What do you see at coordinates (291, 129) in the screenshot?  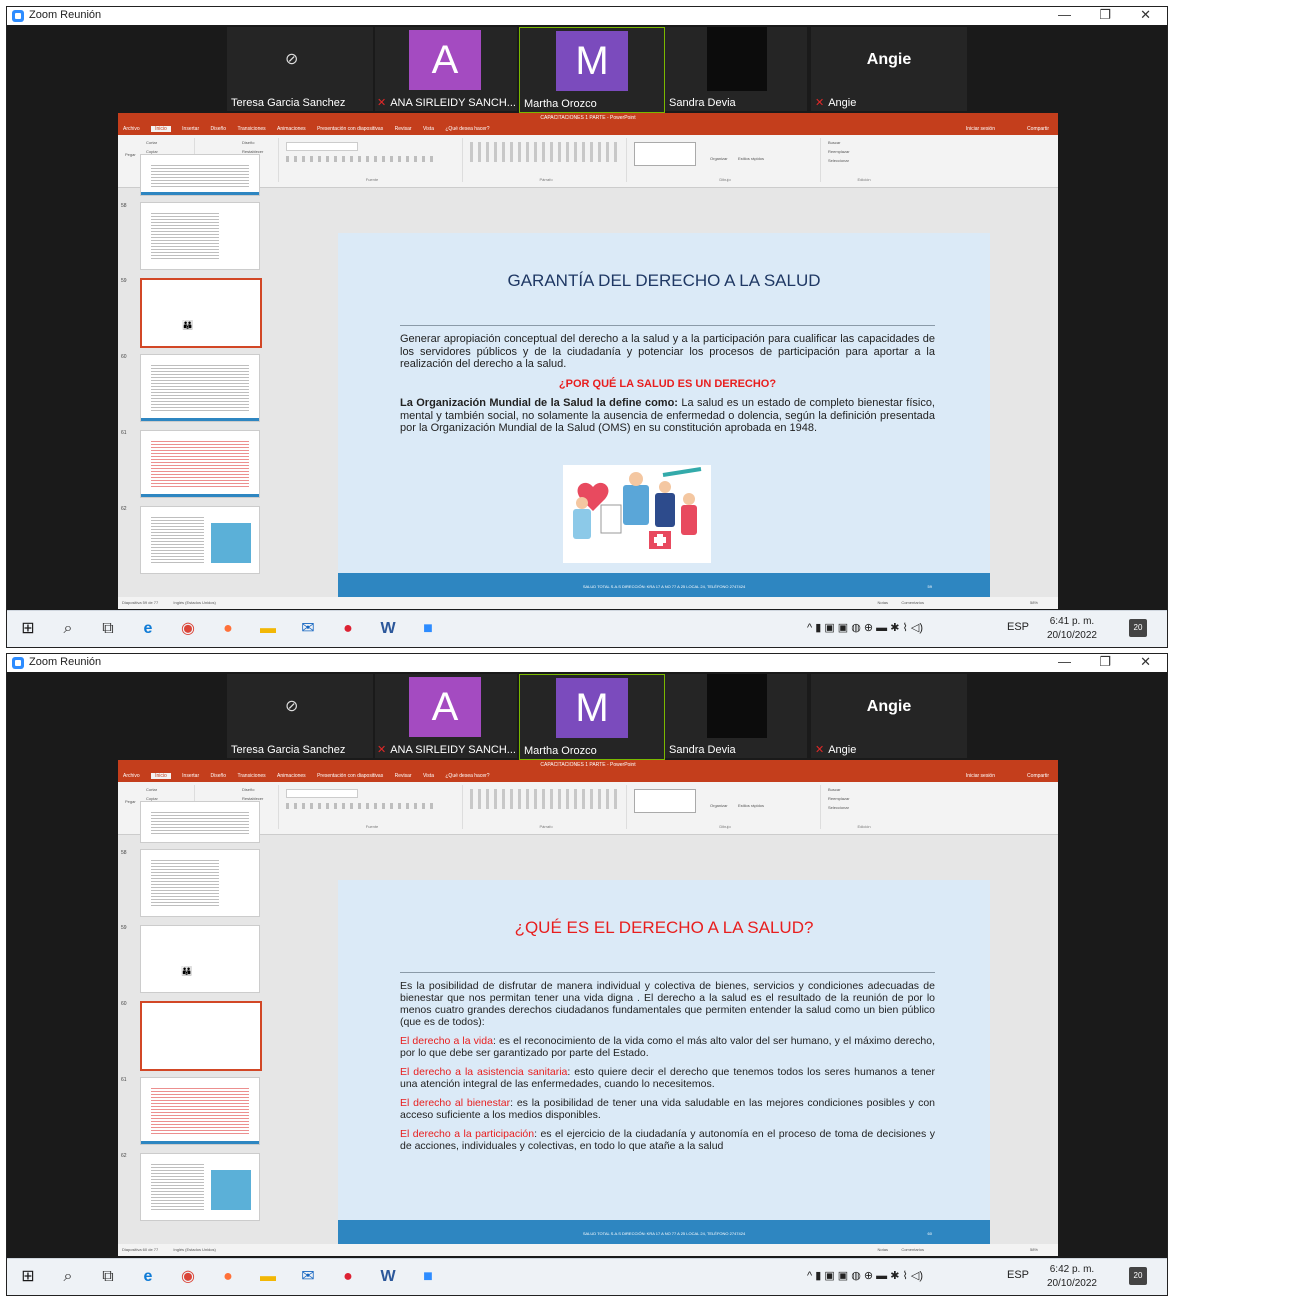 I see `menu-animaciones: Animaciones` at bounding box center [291, 129].